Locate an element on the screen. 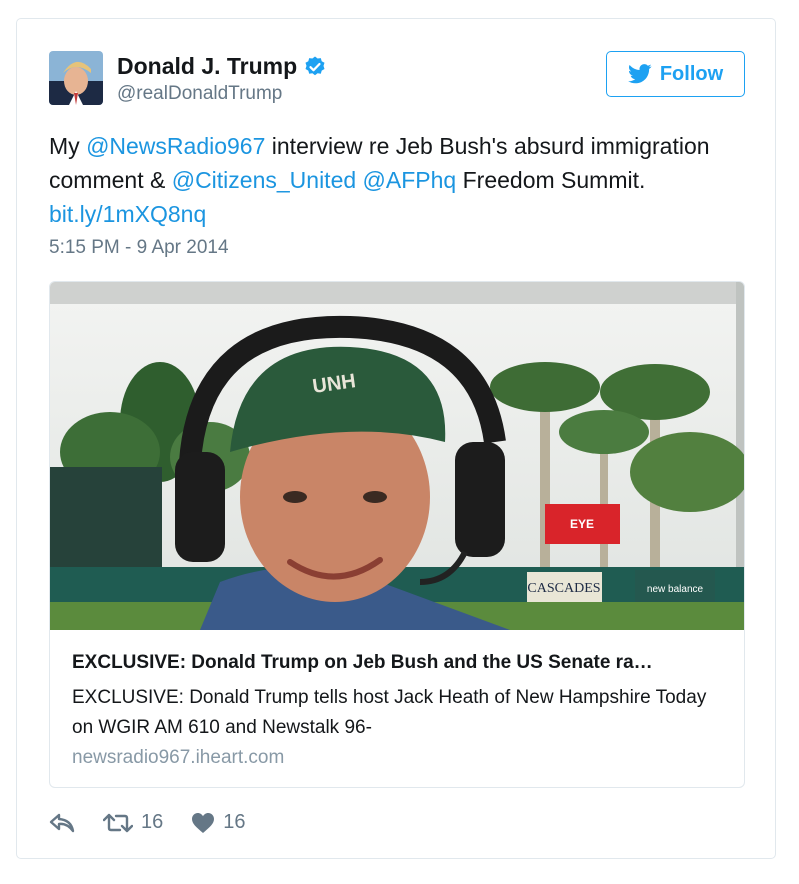  heart-icon is located at coordinates (203, 822).